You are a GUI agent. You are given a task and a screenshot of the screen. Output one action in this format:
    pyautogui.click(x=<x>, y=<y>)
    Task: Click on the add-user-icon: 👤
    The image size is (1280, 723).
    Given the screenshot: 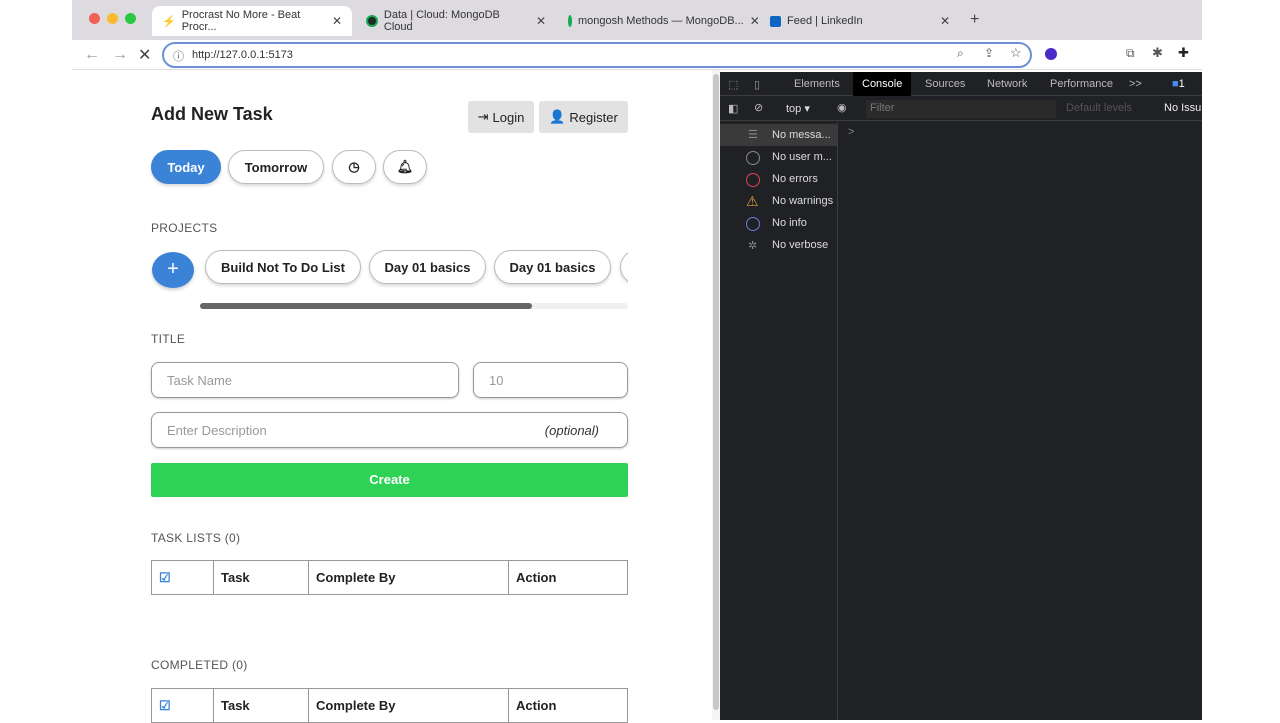 What is the action you would take?
    pyautogui.click(x=557, y=116)
    